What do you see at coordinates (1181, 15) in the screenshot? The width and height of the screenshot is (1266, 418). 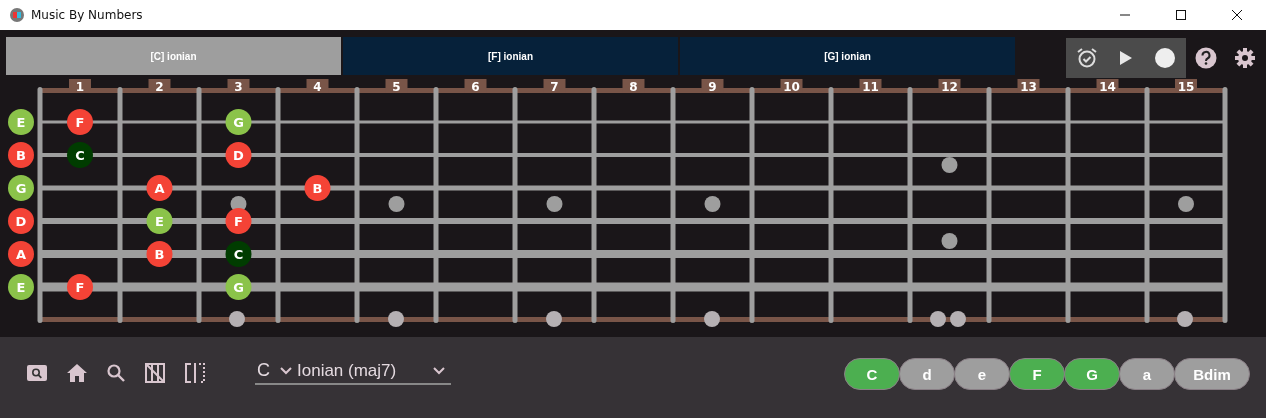 I see `maximize-icon` at bounding box center [1181, 15].